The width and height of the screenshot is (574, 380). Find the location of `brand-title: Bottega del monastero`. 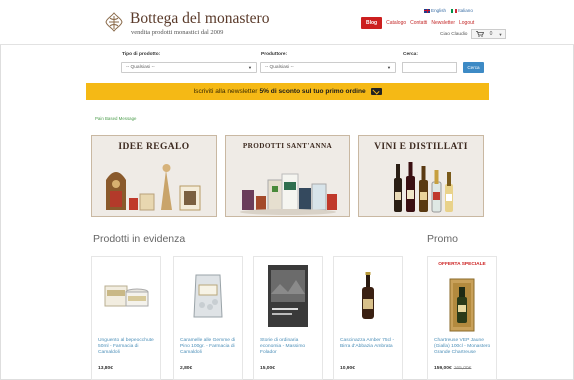

brand-title: Bottega del monastero is located at coordinates (199, 19).